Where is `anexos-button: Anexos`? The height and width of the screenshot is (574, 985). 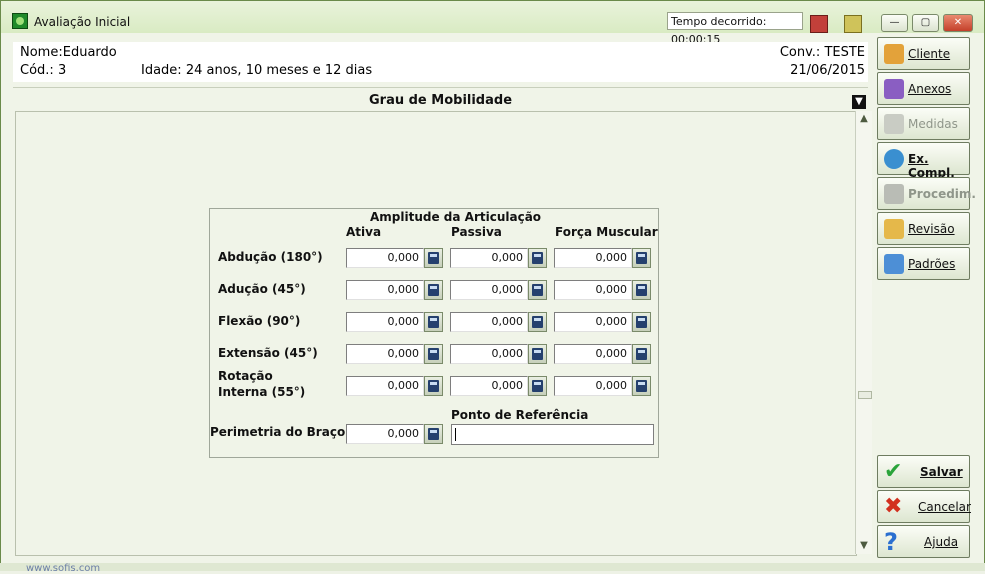
anexos-button: Anexos is located at coordinates (923, 88).